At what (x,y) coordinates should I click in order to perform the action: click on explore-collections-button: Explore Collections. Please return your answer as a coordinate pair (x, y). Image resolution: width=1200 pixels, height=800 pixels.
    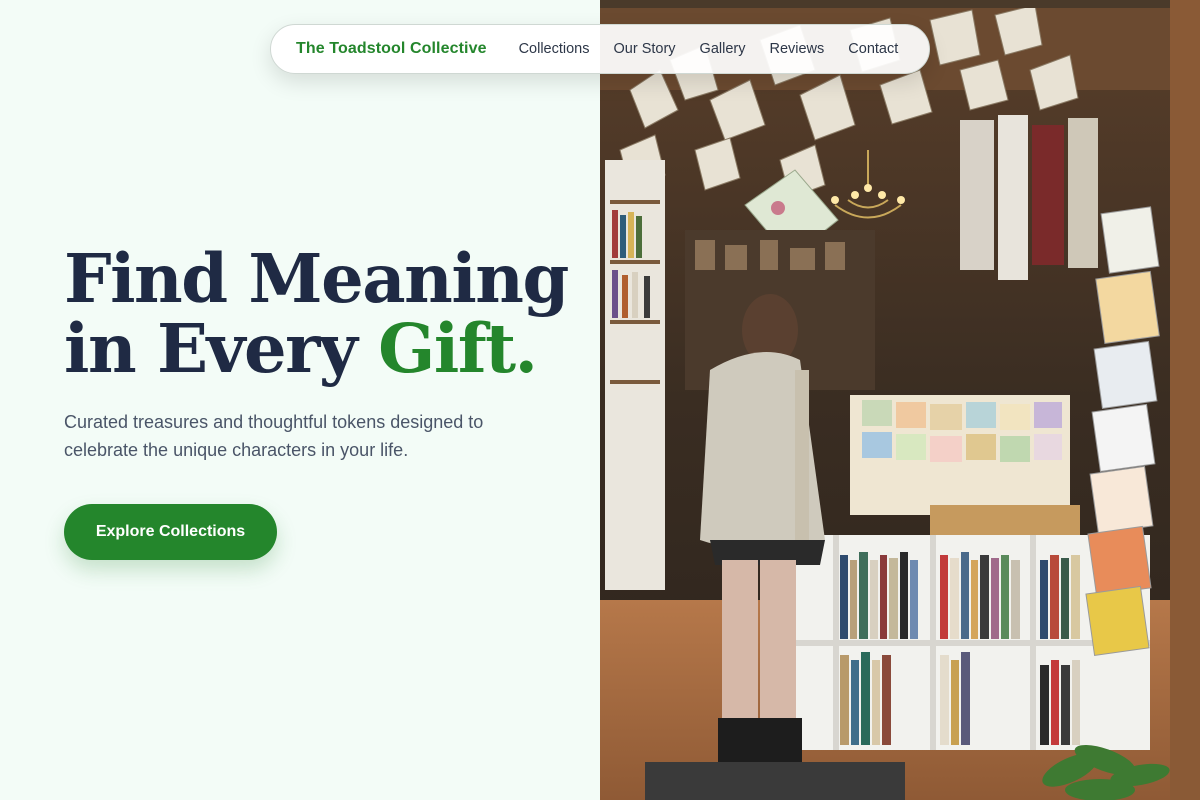
    Looking at the image, I should click on (170, 532).